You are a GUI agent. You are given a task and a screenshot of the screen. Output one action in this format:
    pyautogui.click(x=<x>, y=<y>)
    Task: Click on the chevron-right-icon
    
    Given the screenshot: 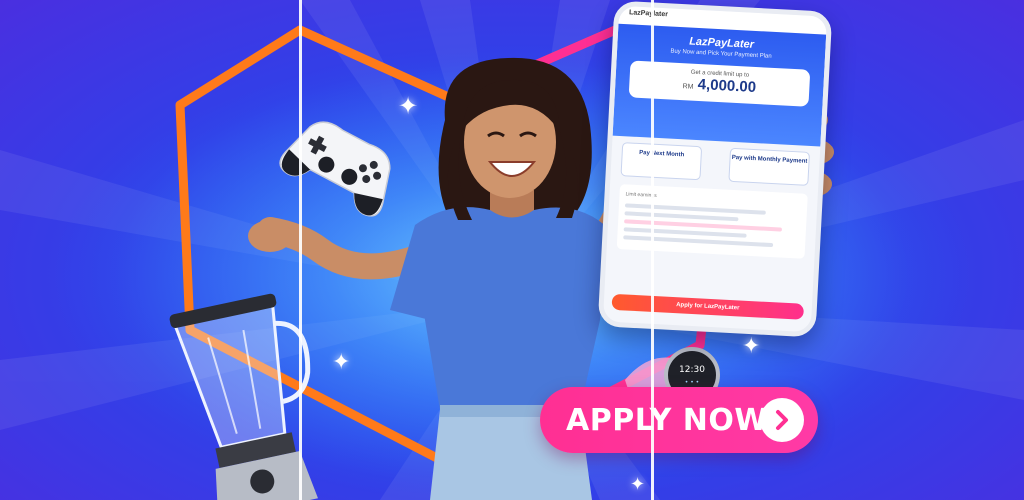 What is the action you would take?
    pyautogui.click(x=782, y=420)
    